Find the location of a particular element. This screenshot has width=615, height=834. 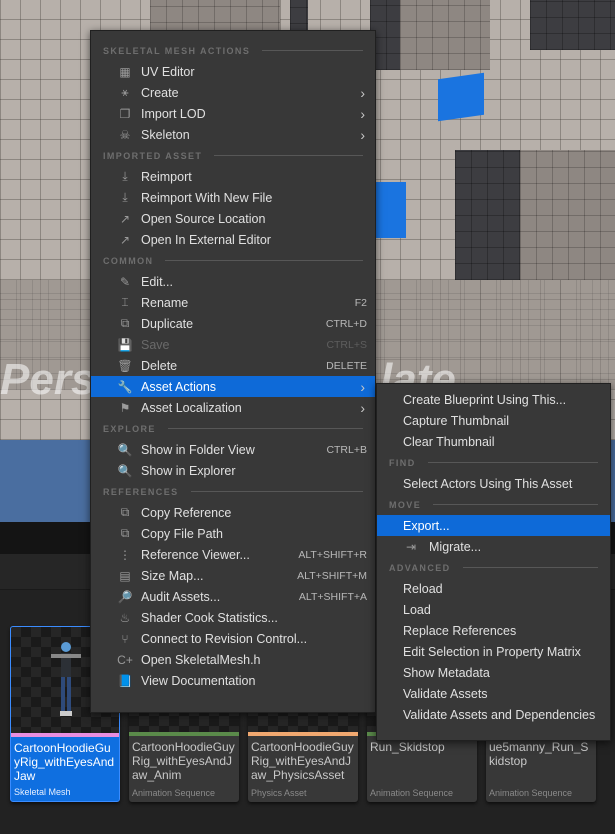

menu-item-label: Open SkeletalMesh.h is located at coordinates (201, 659).